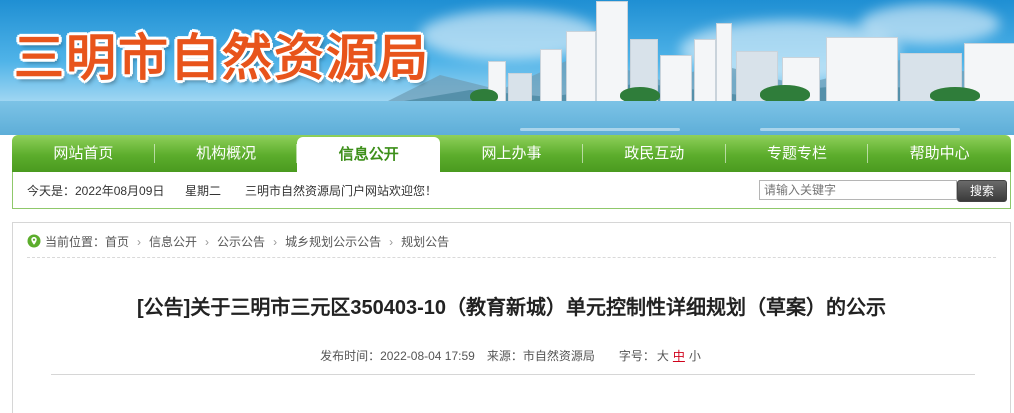 The image size is (1014, 413). I want to click on nav-item-help: 帮助中心, so click(939, 153).